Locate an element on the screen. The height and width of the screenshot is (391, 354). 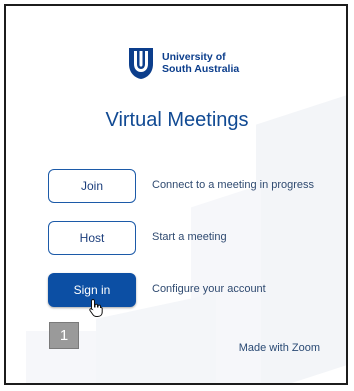
made-with-zoom-text: Made with Zoom is located at coordinates (279, 348).